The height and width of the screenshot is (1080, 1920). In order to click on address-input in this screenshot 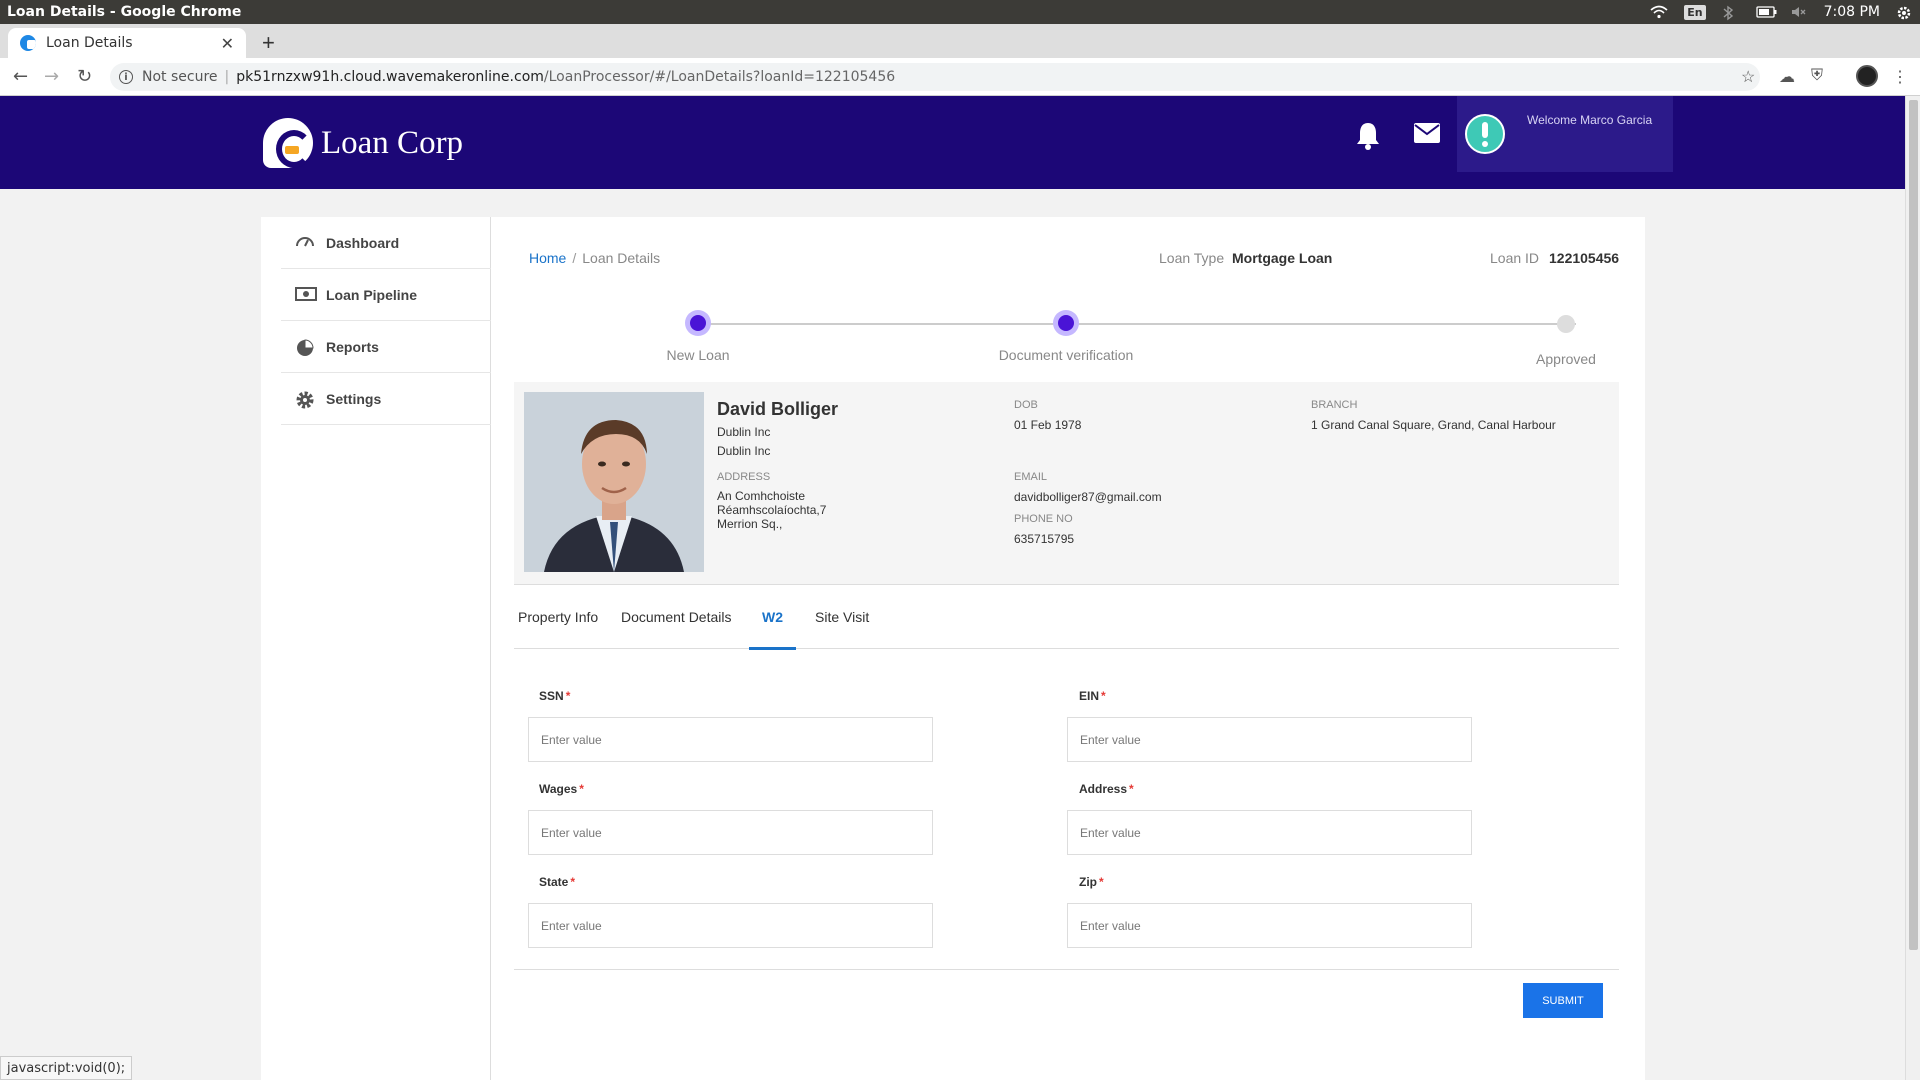, I will do `click(1269, 832)`.